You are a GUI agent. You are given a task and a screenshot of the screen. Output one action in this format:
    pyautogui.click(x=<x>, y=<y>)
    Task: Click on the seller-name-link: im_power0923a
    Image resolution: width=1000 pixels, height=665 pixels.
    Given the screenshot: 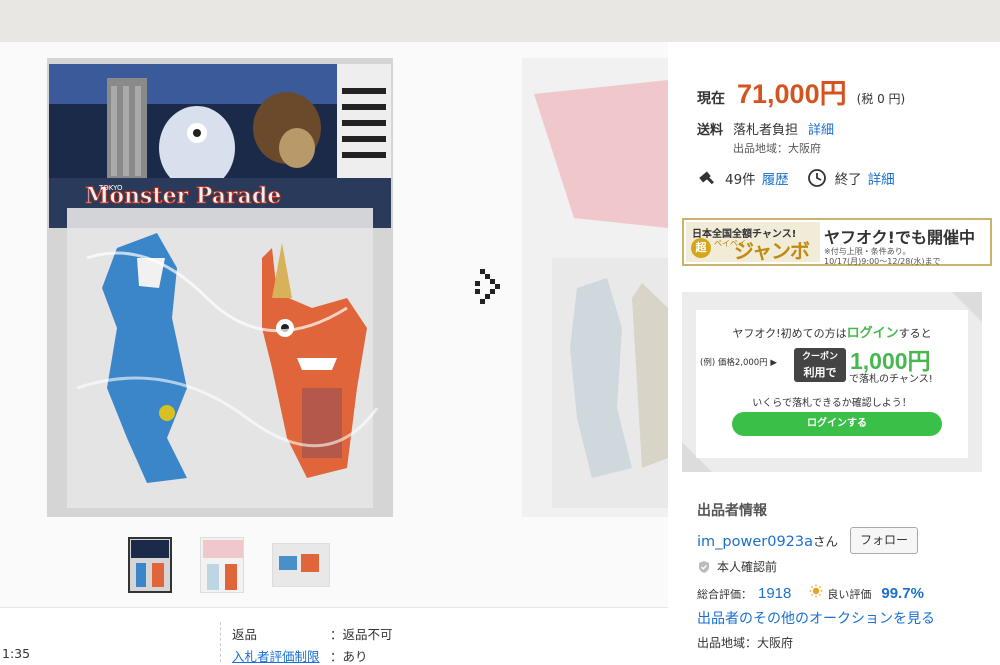 What is the action you would take?
    pyautogui.click(x=755, y=542)
    